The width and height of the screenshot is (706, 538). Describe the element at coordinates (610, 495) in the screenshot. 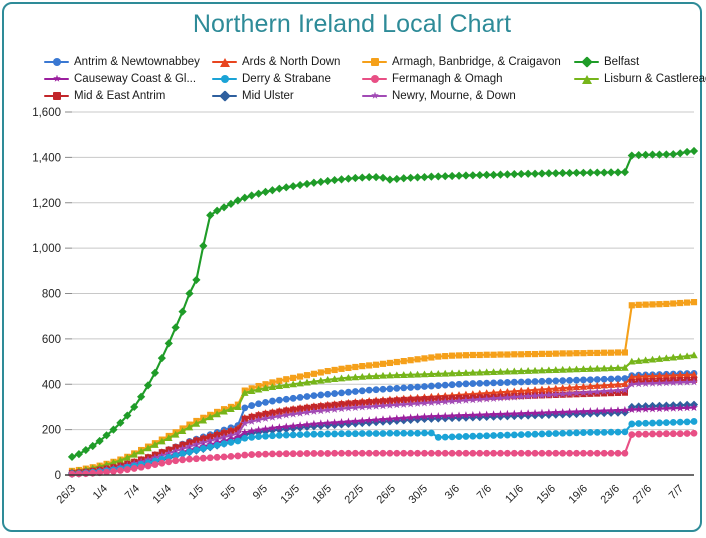

I see `x-axis-tick-label: 23/6` at that location.